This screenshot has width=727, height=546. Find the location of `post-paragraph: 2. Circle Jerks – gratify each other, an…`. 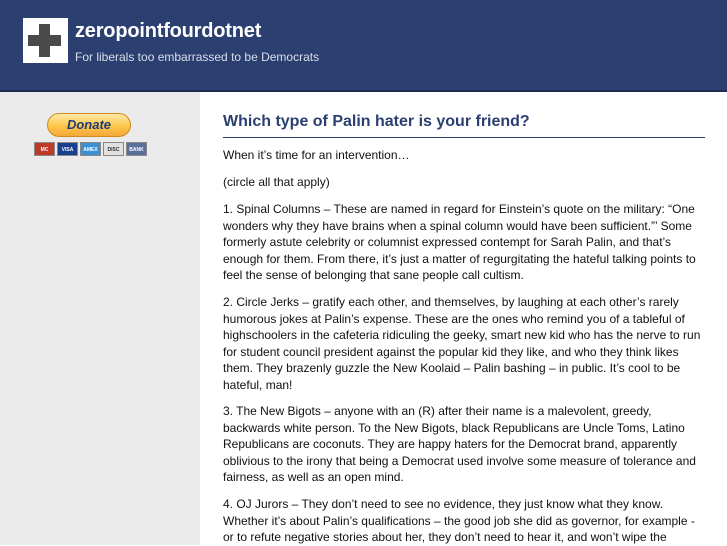

post-paragraph: 2. Circle Jerks – gratify each other, an… is located at coordinates (462, 343).